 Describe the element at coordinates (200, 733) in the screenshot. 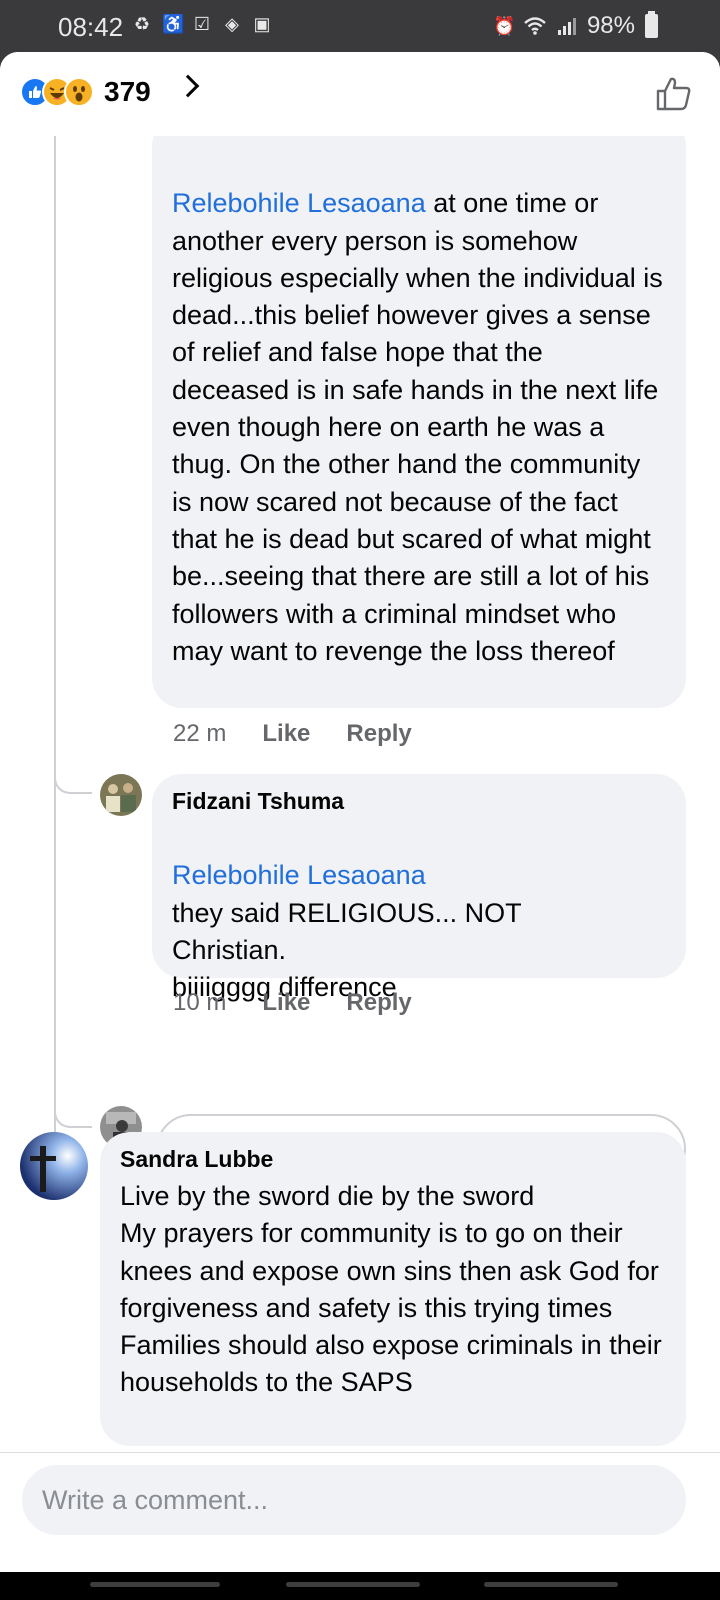

I see `comment-time: 22 m` at that location.